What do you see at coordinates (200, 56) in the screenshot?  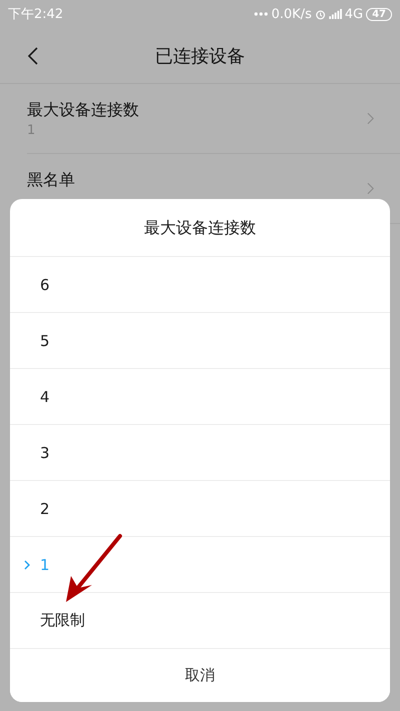 I see `page-title: 已连接设备` at bounding box center [200, 56].